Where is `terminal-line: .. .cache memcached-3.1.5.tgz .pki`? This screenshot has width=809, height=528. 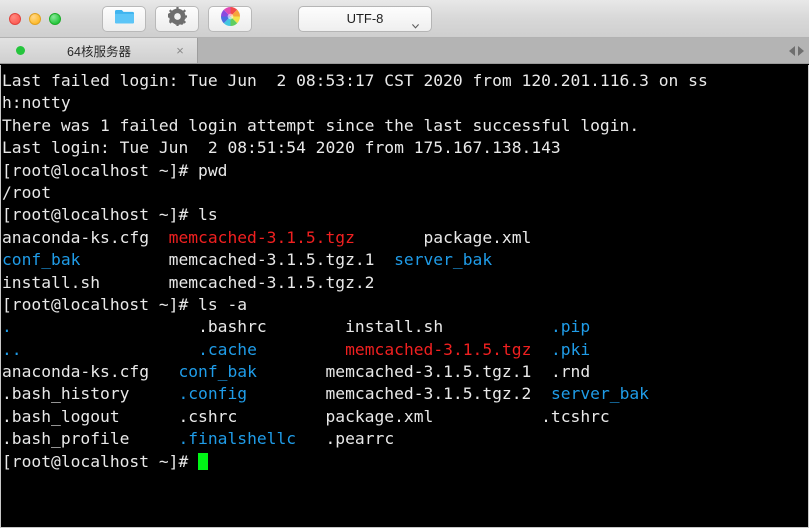 terminal-line: .. .cache memcached-3.1.5.tgz .pki is located at coordinates (405, 350).